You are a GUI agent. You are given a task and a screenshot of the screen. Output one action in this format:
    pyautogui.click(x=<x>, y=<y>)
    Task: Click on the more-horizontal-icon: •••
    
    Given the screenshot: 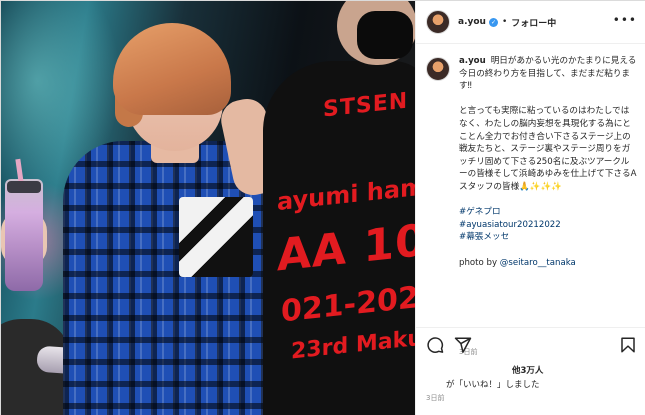 What is the action you would take?
    pyautogui.click(x=625, y=20)
    